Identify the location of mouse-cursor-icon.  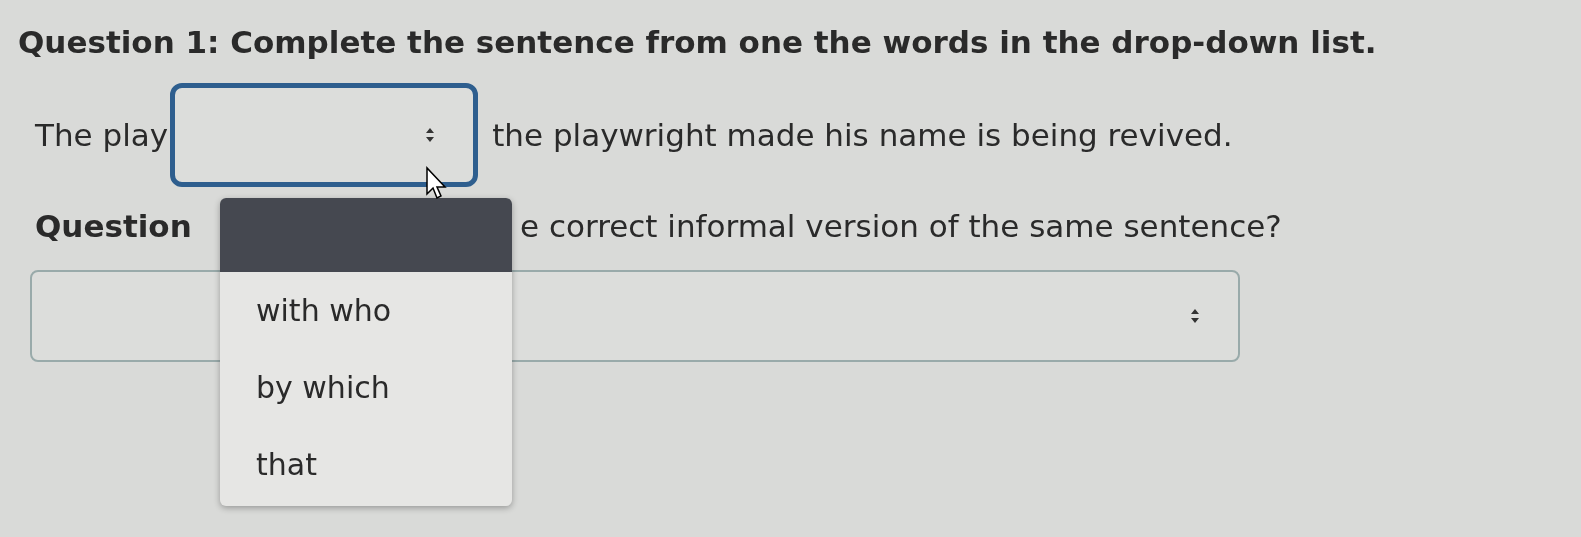
(436, 183).